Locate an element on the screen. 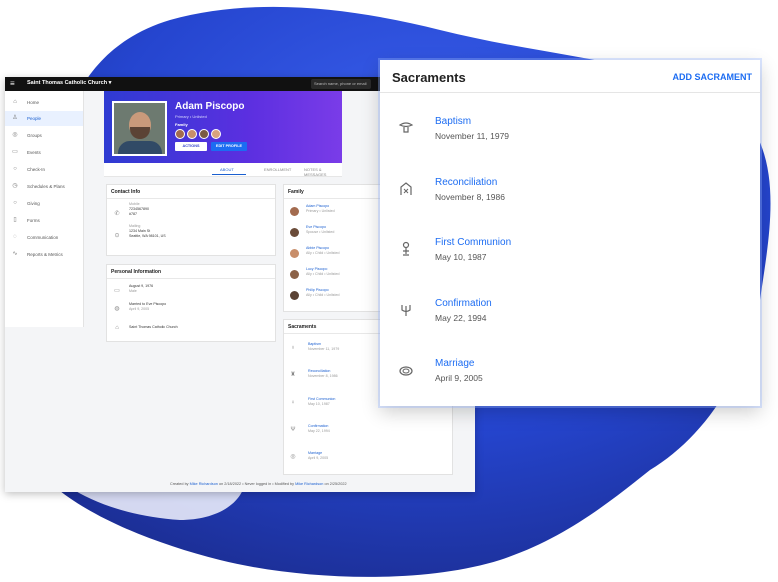 The image size is (778, 582). baptism-font-icon is located at coordinates (406, 128).